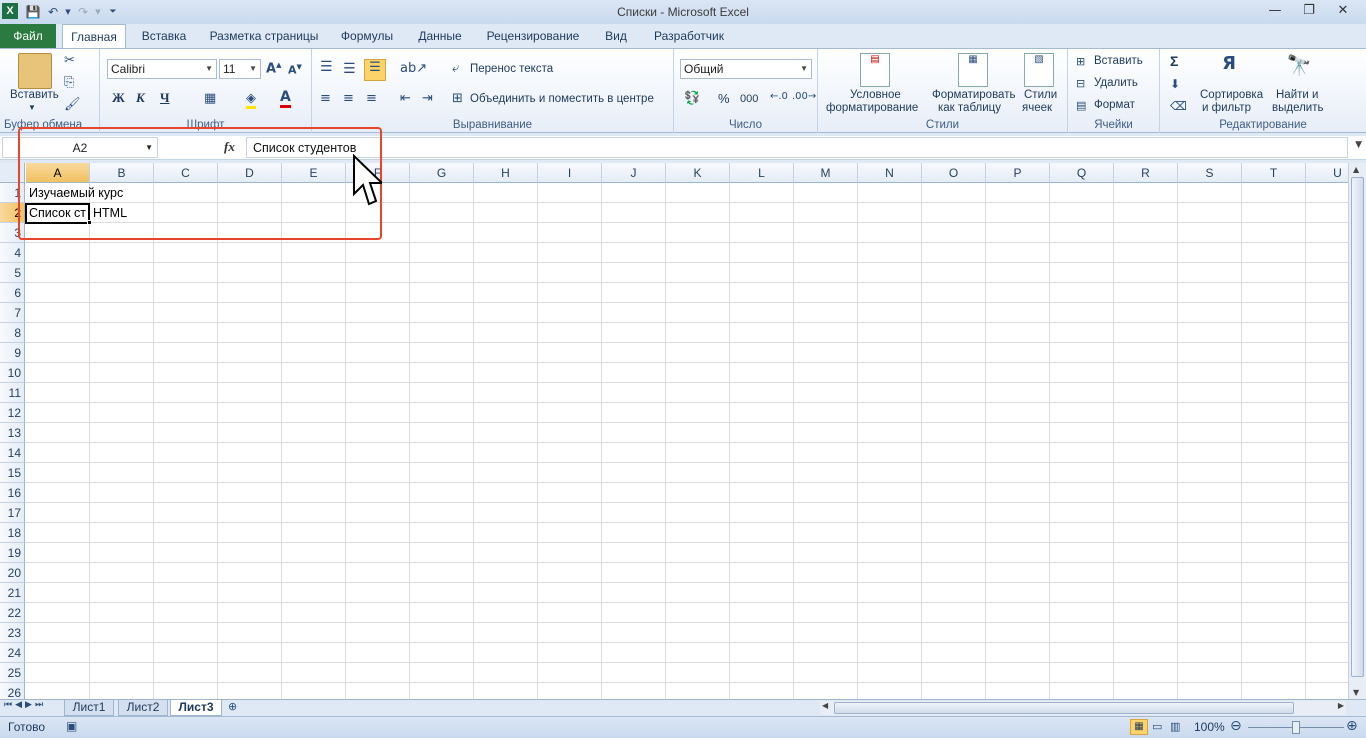 The image size is (1366, 738). What do you see at coordinates (12, 413) in the screenshot?
I see `row-header-12: 12` at bounding box center [12, 413].